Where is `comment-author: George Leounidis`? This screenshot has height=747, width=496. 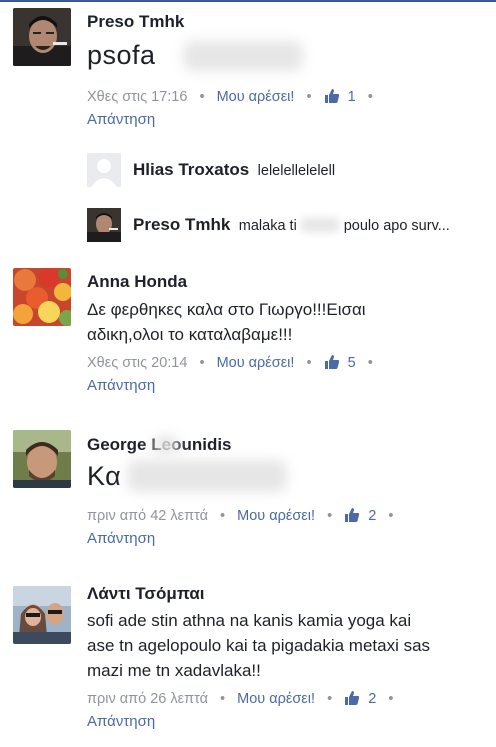
comment-author: George Leounidis is located at coordinates (159, 445).